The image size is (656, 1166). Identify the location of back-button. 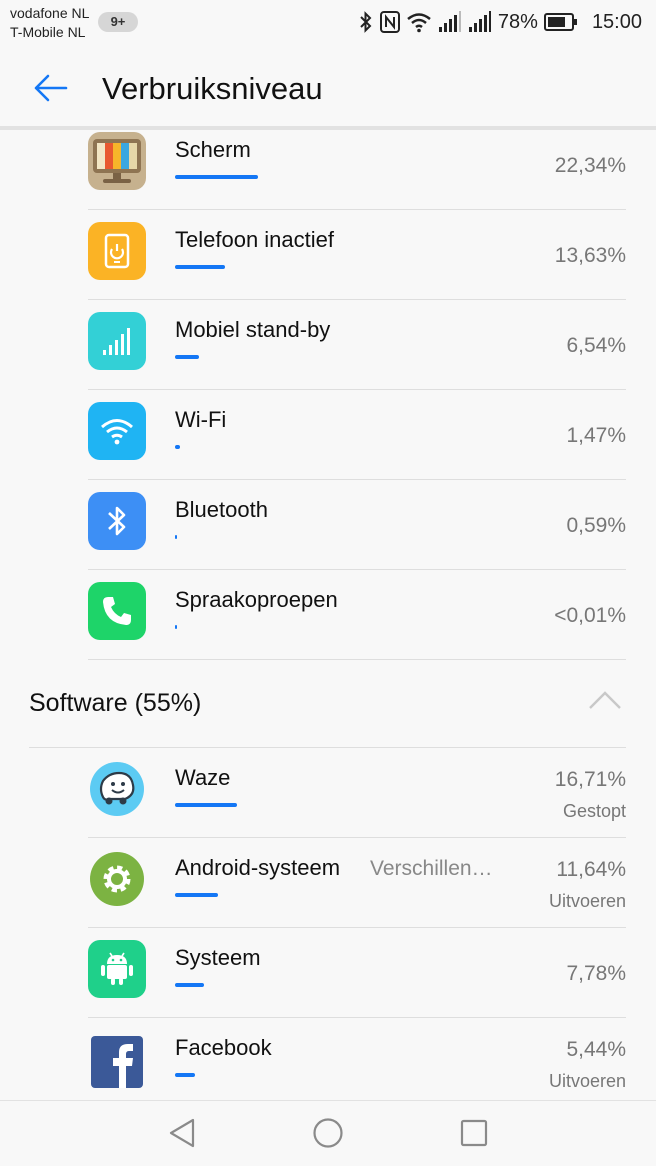
(50, 90).